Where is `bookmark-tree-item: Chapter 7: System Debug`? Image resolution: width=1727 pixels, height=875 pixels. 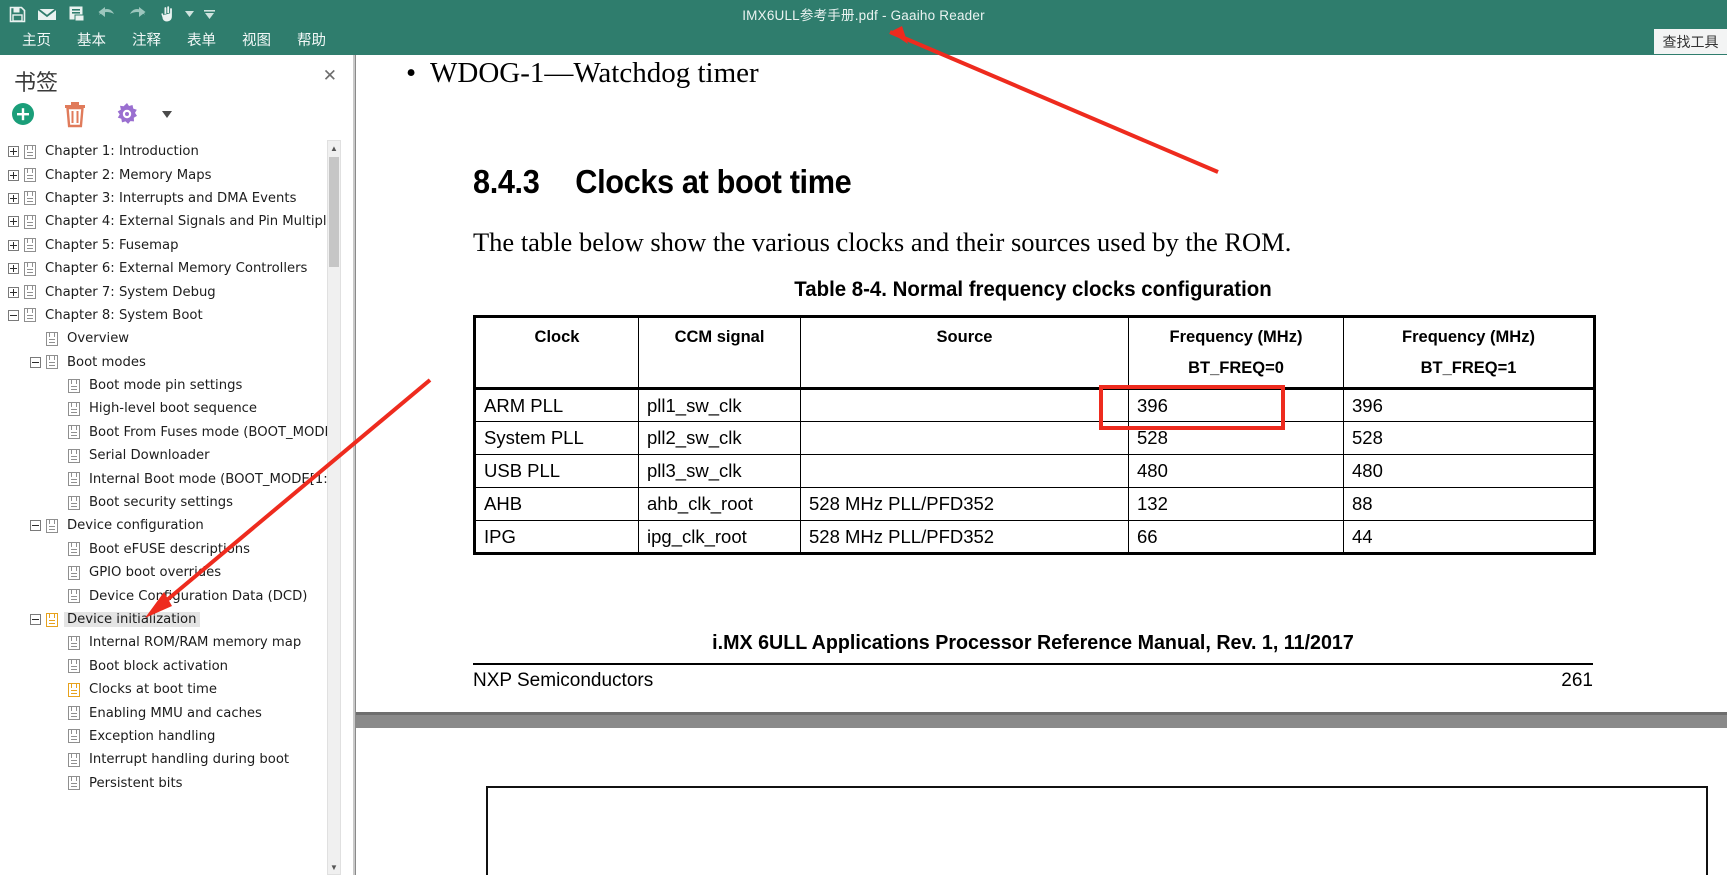 bookmark-tree-item: Chapter 7: System Debug is located at coordinates (170, 291).